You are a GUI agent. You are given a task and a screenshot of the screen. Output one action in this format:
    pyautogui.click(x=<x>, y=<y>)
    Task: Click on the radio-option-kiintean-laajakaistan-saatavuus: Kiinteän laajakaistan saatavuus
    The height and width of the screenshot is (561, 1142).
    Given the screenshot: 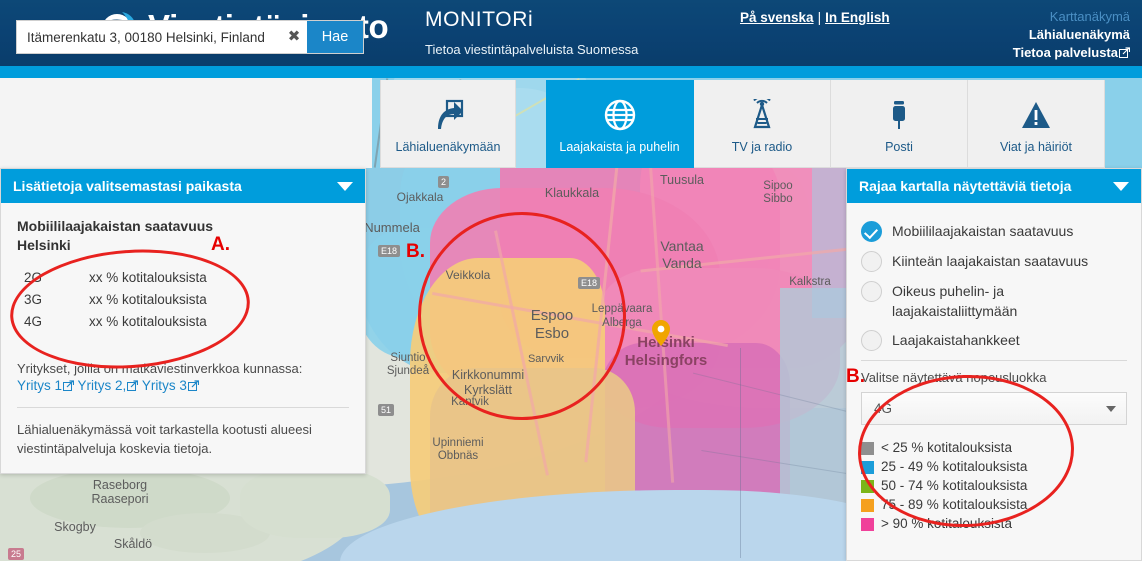 What is the action you would take?
    pyautogui.click(x=994, y=261)
    